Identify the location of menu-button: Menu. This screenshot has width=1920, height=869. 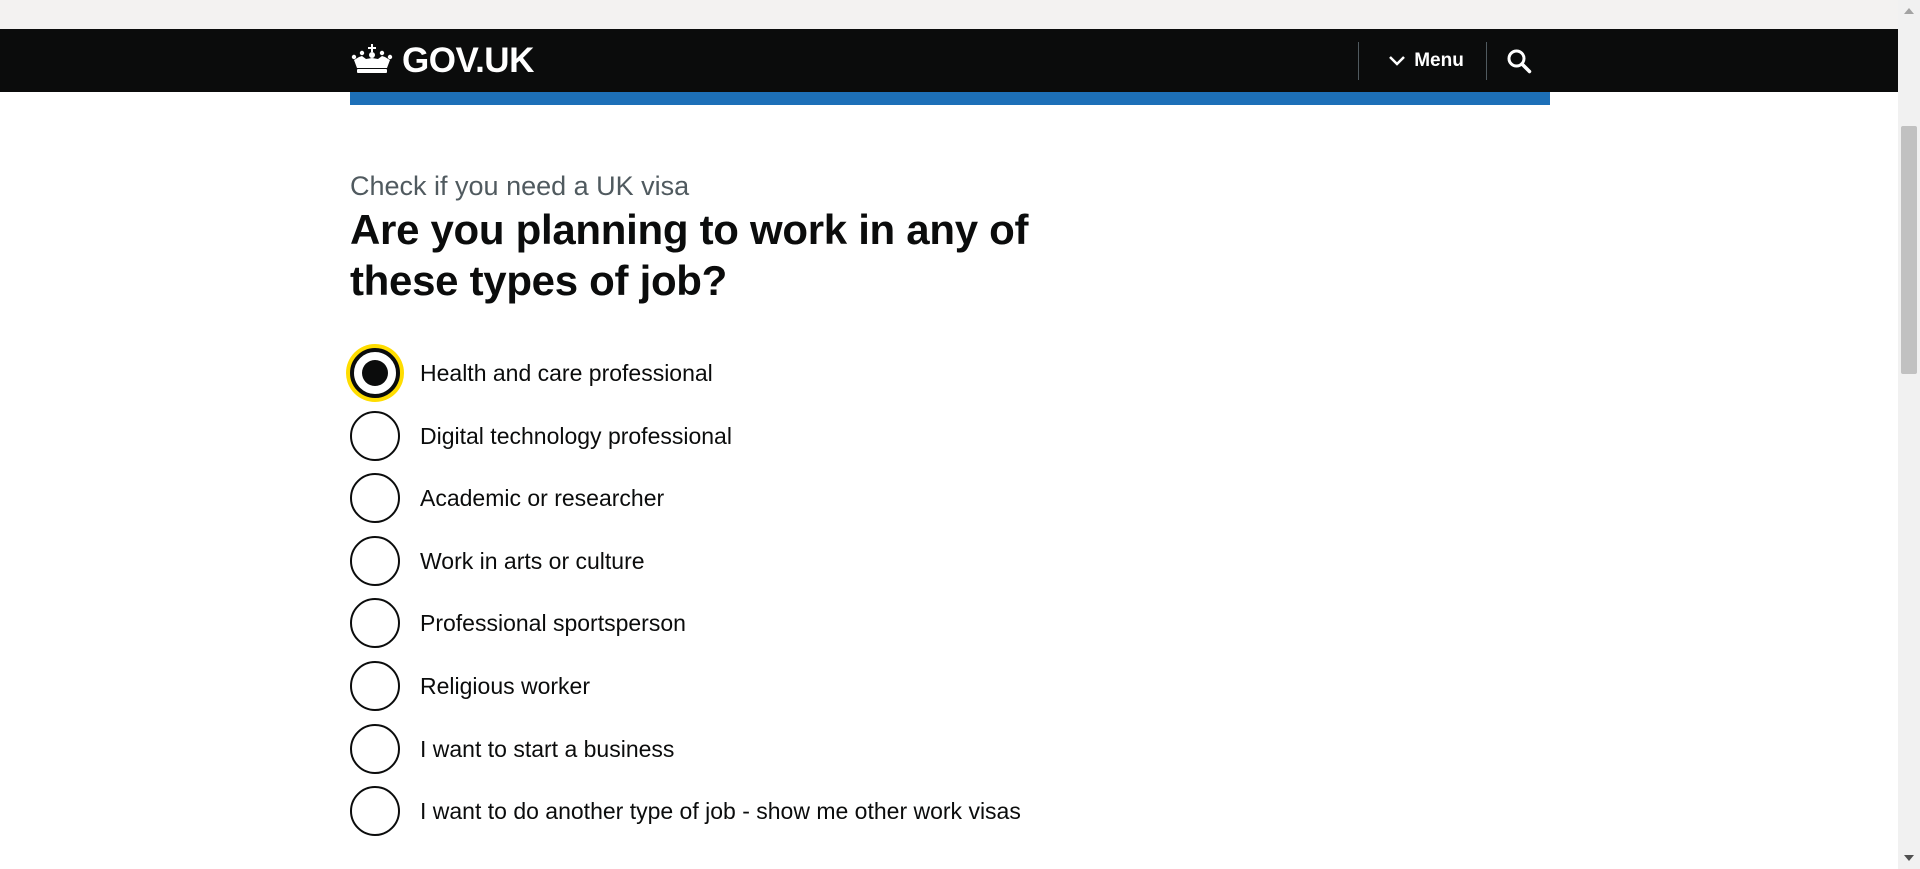
(1426, 61).